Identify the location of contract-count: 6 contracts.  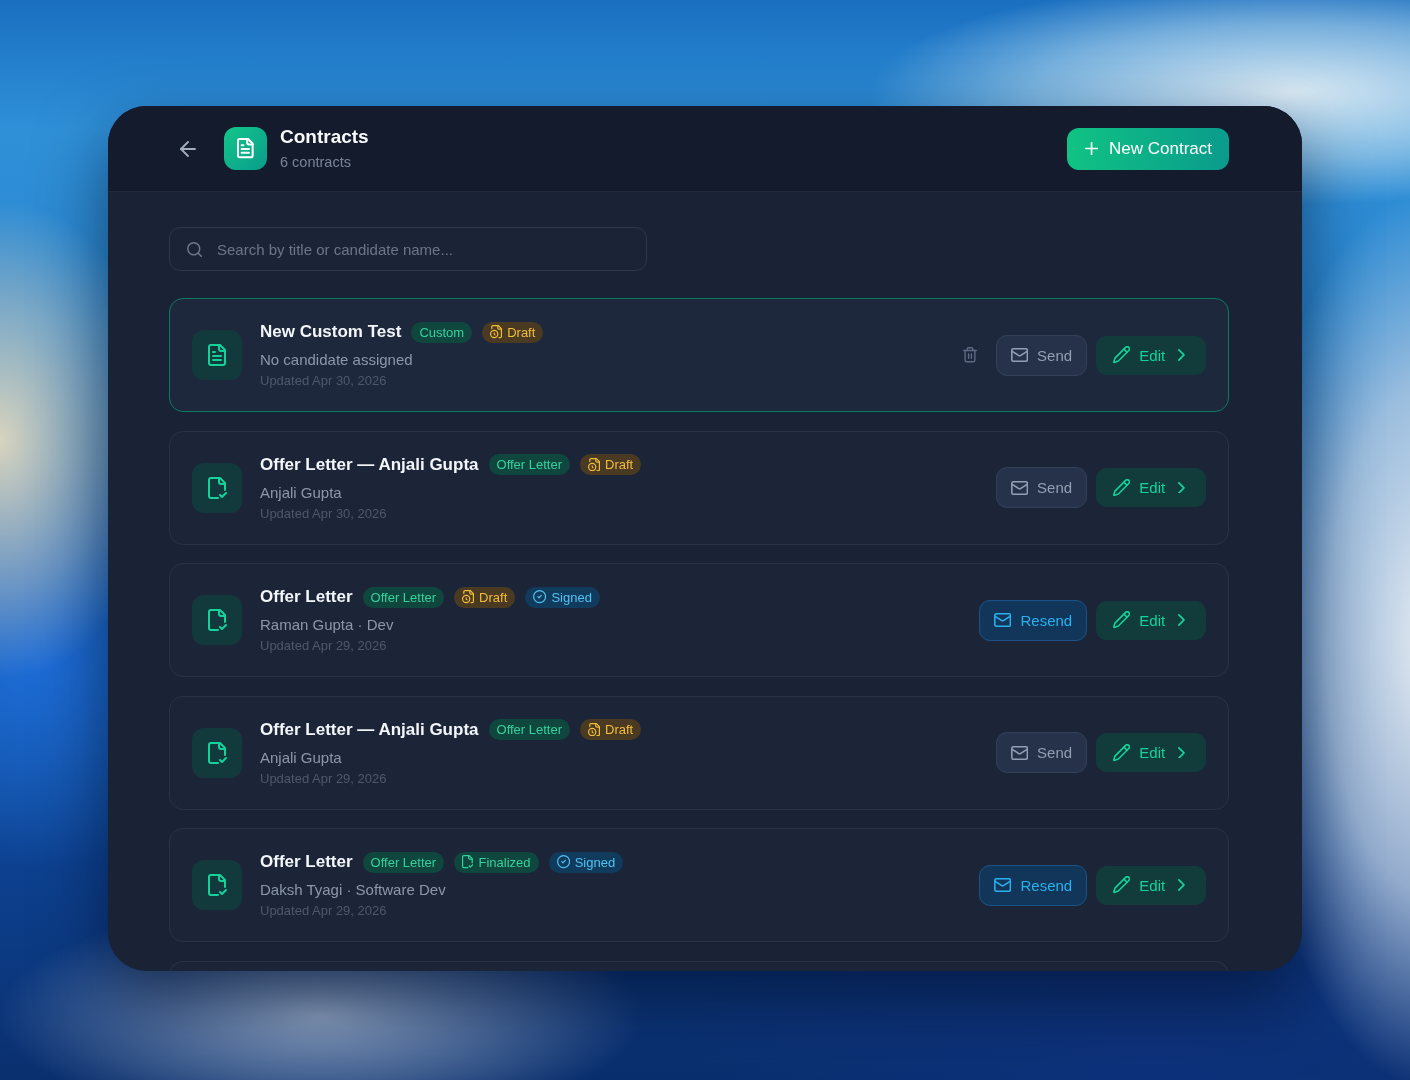
(315, 162).